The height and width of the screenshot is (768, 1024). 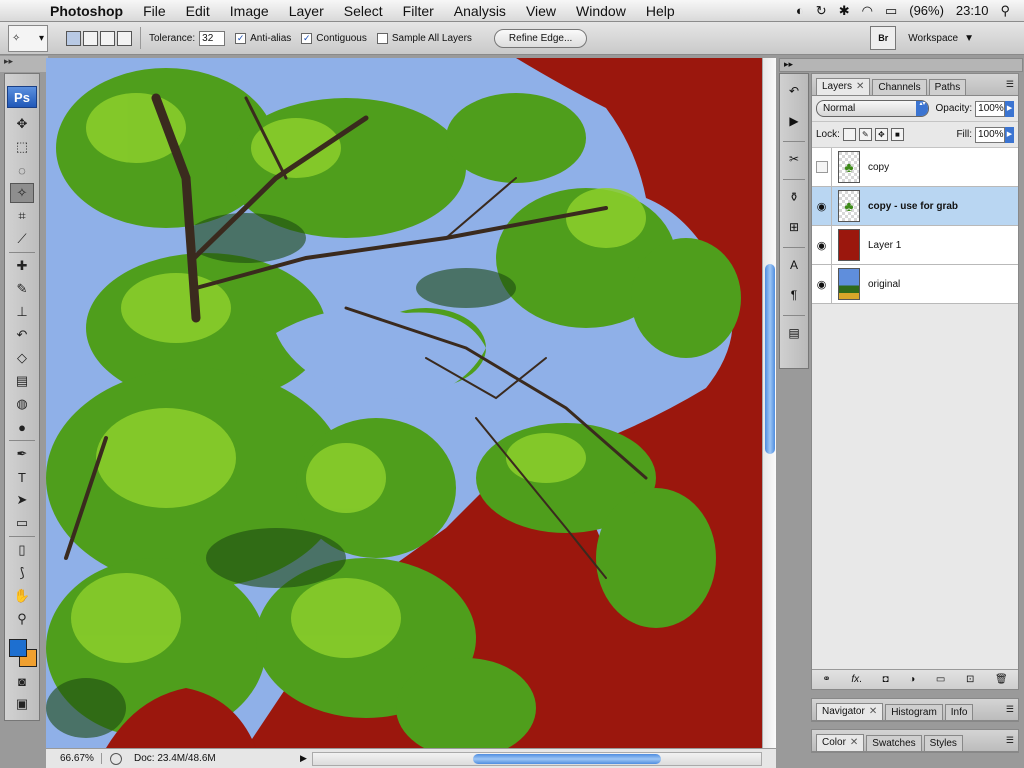 What do you see at coordinates (873, 108) in the screenshot?
I see `blend-mode-select: Normal` at bounding box center [873, 108].